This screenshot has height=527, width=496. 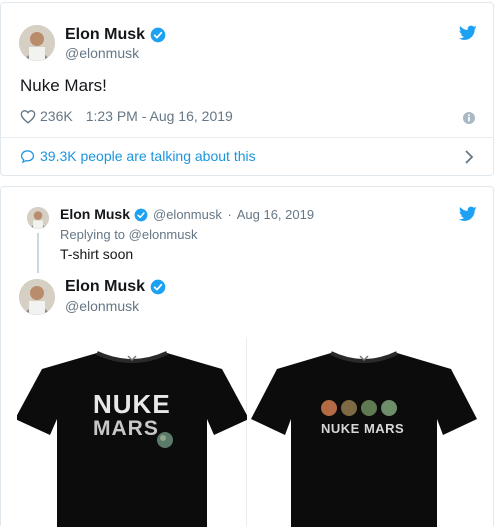 What do you see at coordinates (63, 85) in the screenshot?
I see `tweet-text: Nuke Mars!` at bounding box center [63, 85].